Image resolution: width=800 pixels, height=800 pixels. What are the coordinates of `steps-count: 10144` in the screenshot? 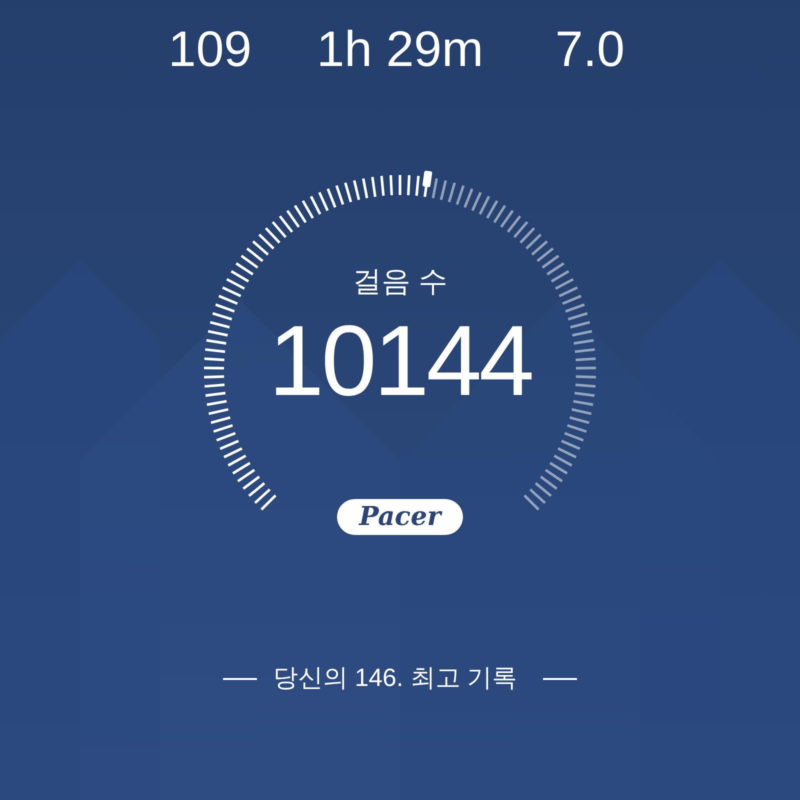 It's located at (400, 361).